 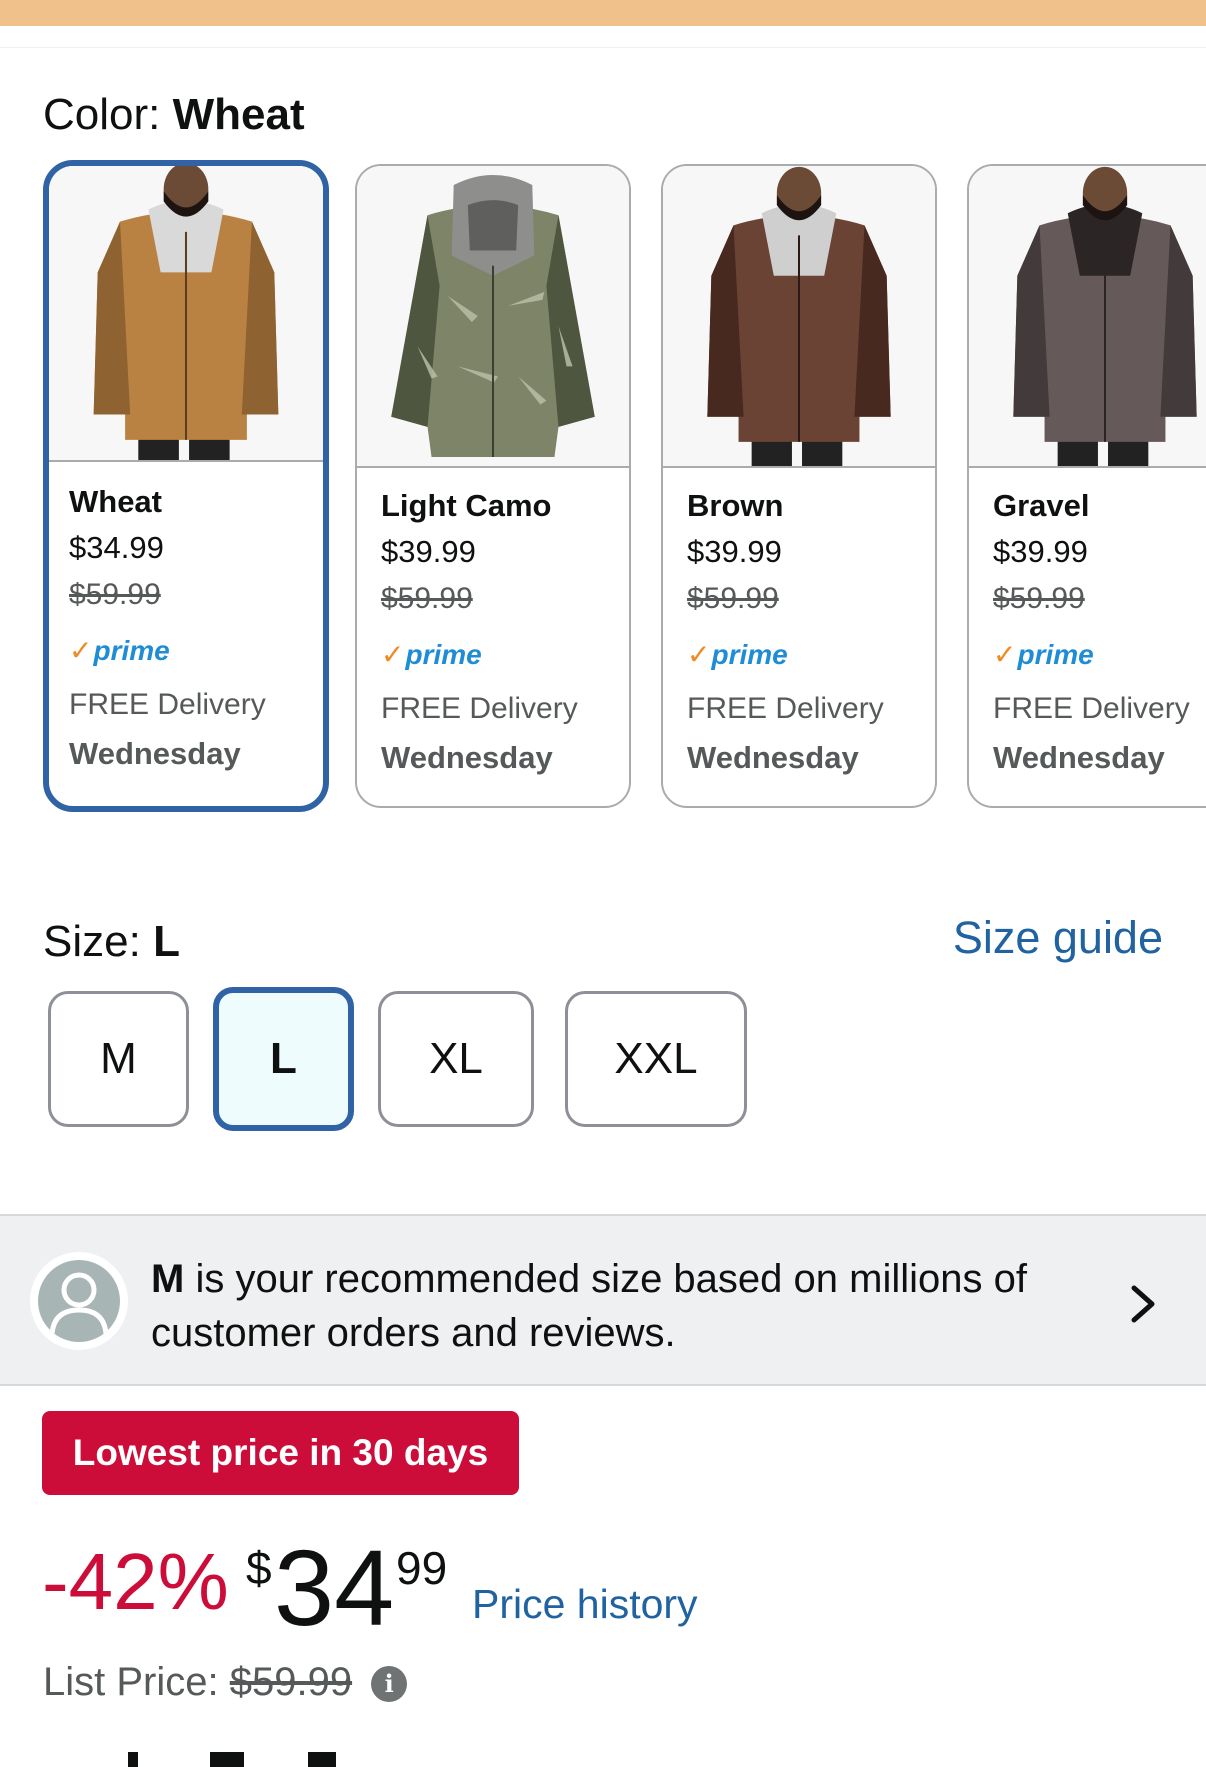 I want to click on list-price: List Price: $59.99 i, so click(x=225, y=1682).